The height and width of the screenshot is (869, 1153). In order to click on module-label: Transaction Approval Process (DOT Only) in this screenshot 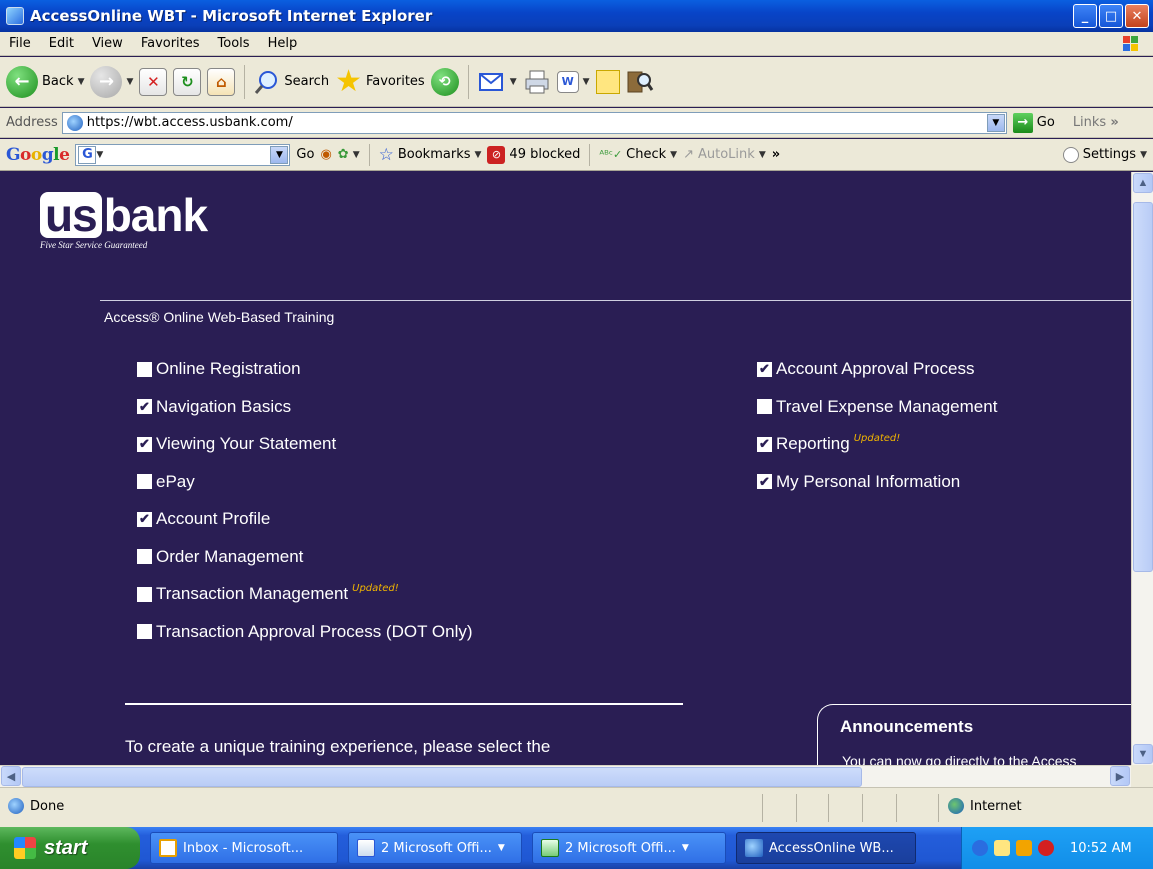, I will do `click(314, 632)`.